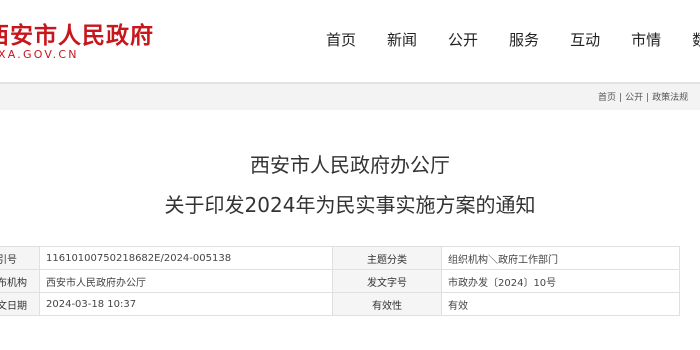 This screenshot has width=700, height=350. I want to click on table-row: 发布机构 西安市人民政府办公厅 发文字号 市政办发〔2024〕10号, so click(340, 281).